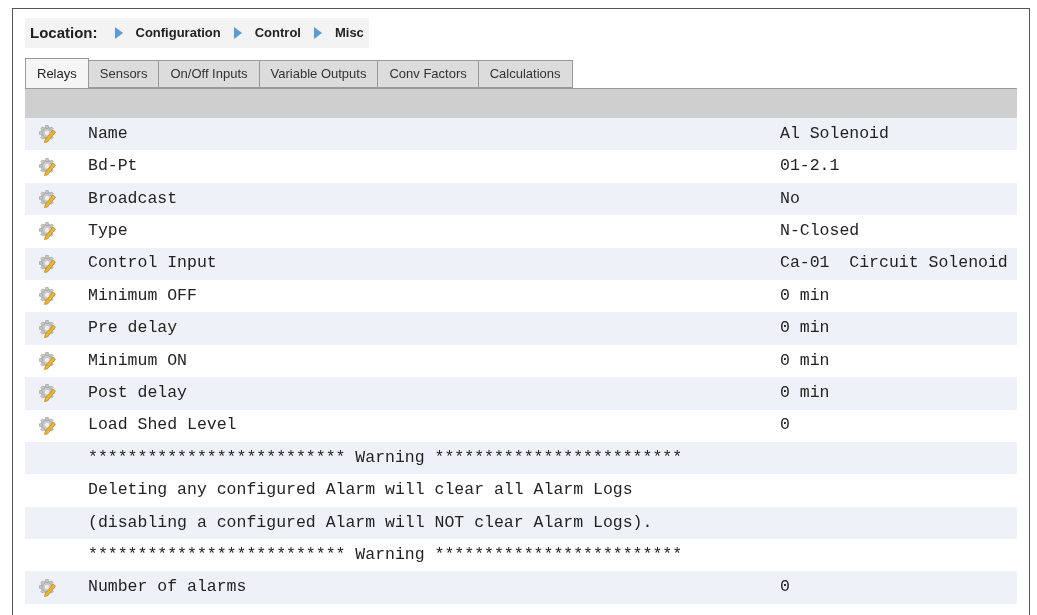 The height and width of the screenshot is (615, 1037). Describe the element at coordinates (349, 33) in the screenshot. I see `breadcrumb-link: Misc` at that location.